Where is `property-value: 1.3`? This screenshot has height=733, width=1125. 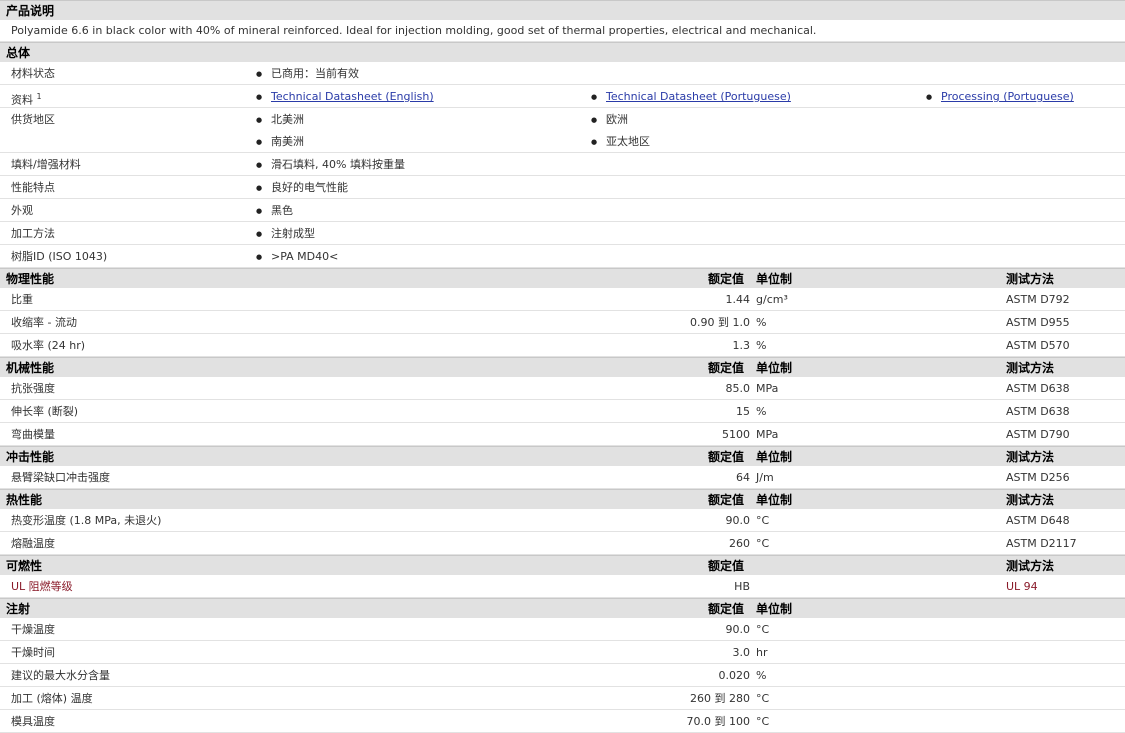
property-value: 1.3 is located at coordinates (741, 345).